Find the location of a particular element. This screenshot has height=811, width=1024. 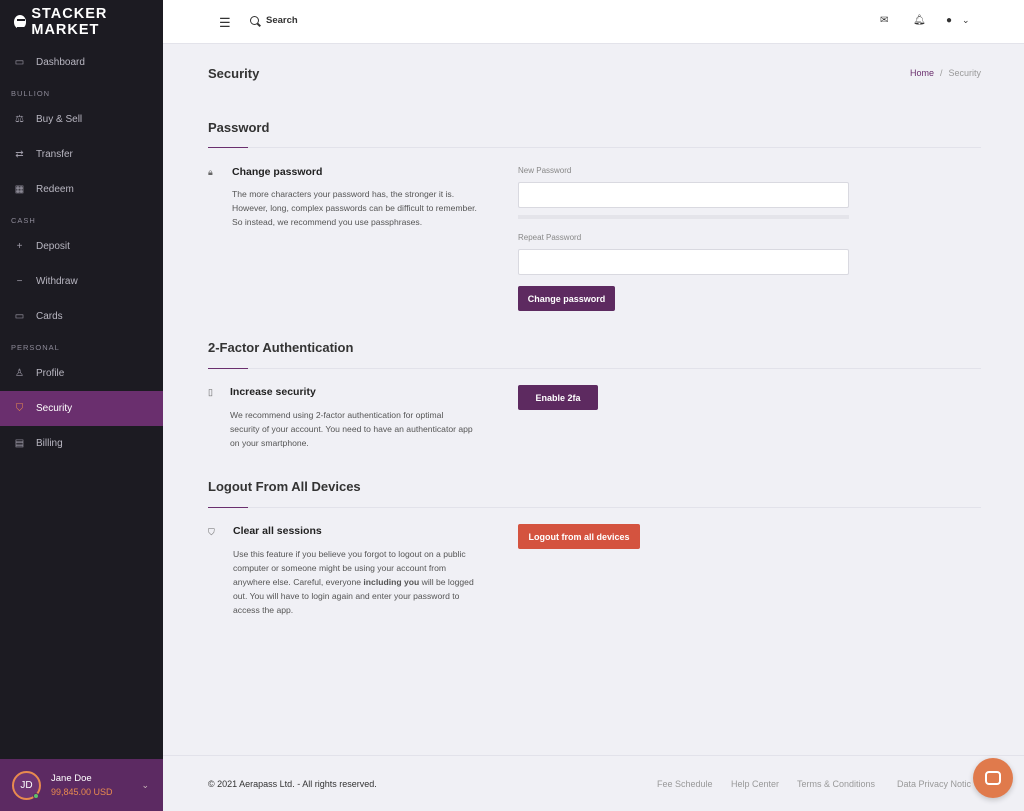

sidebar-item-transfer: ⇄ Transfer is located at coordinates (81, 154).